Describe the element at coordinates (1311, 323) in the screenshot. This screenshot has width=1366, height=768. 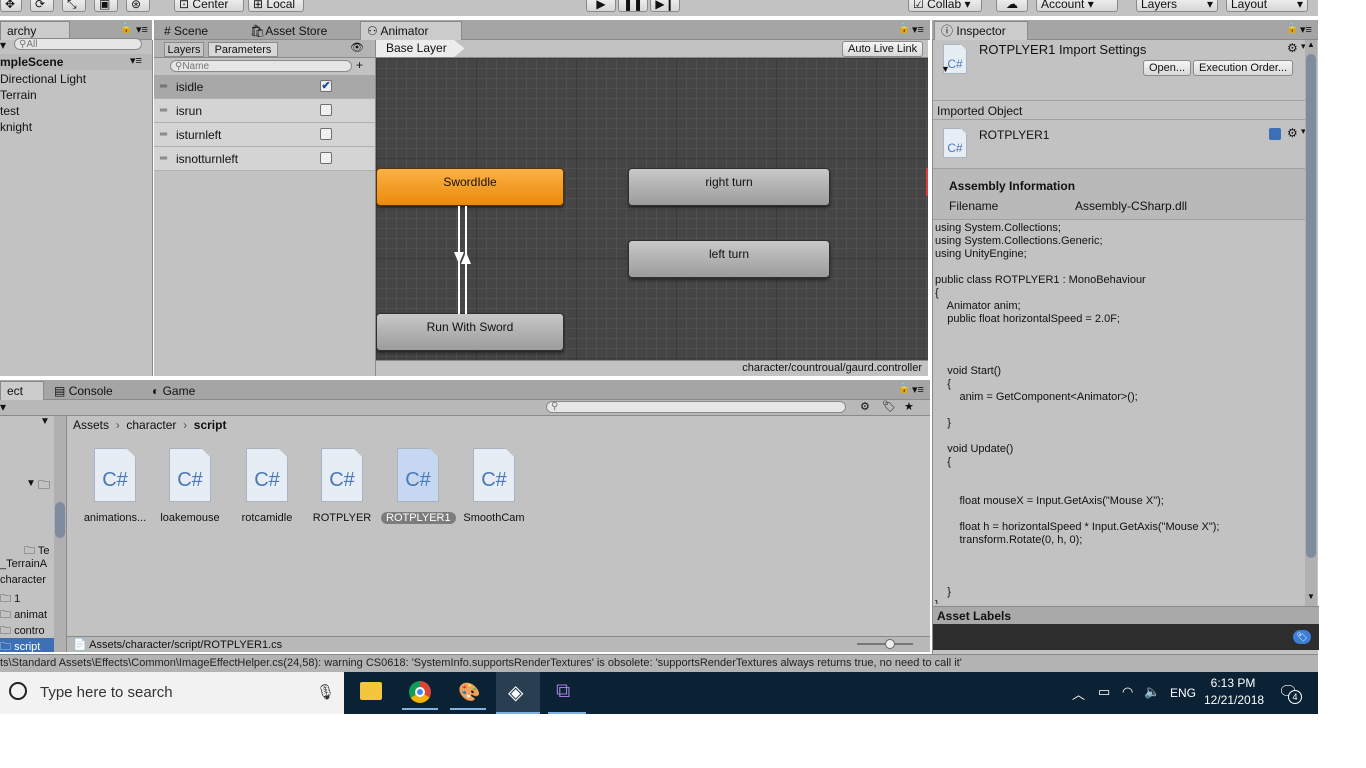
I see `inspector-scrollbar: ▲ ▼` at that location.